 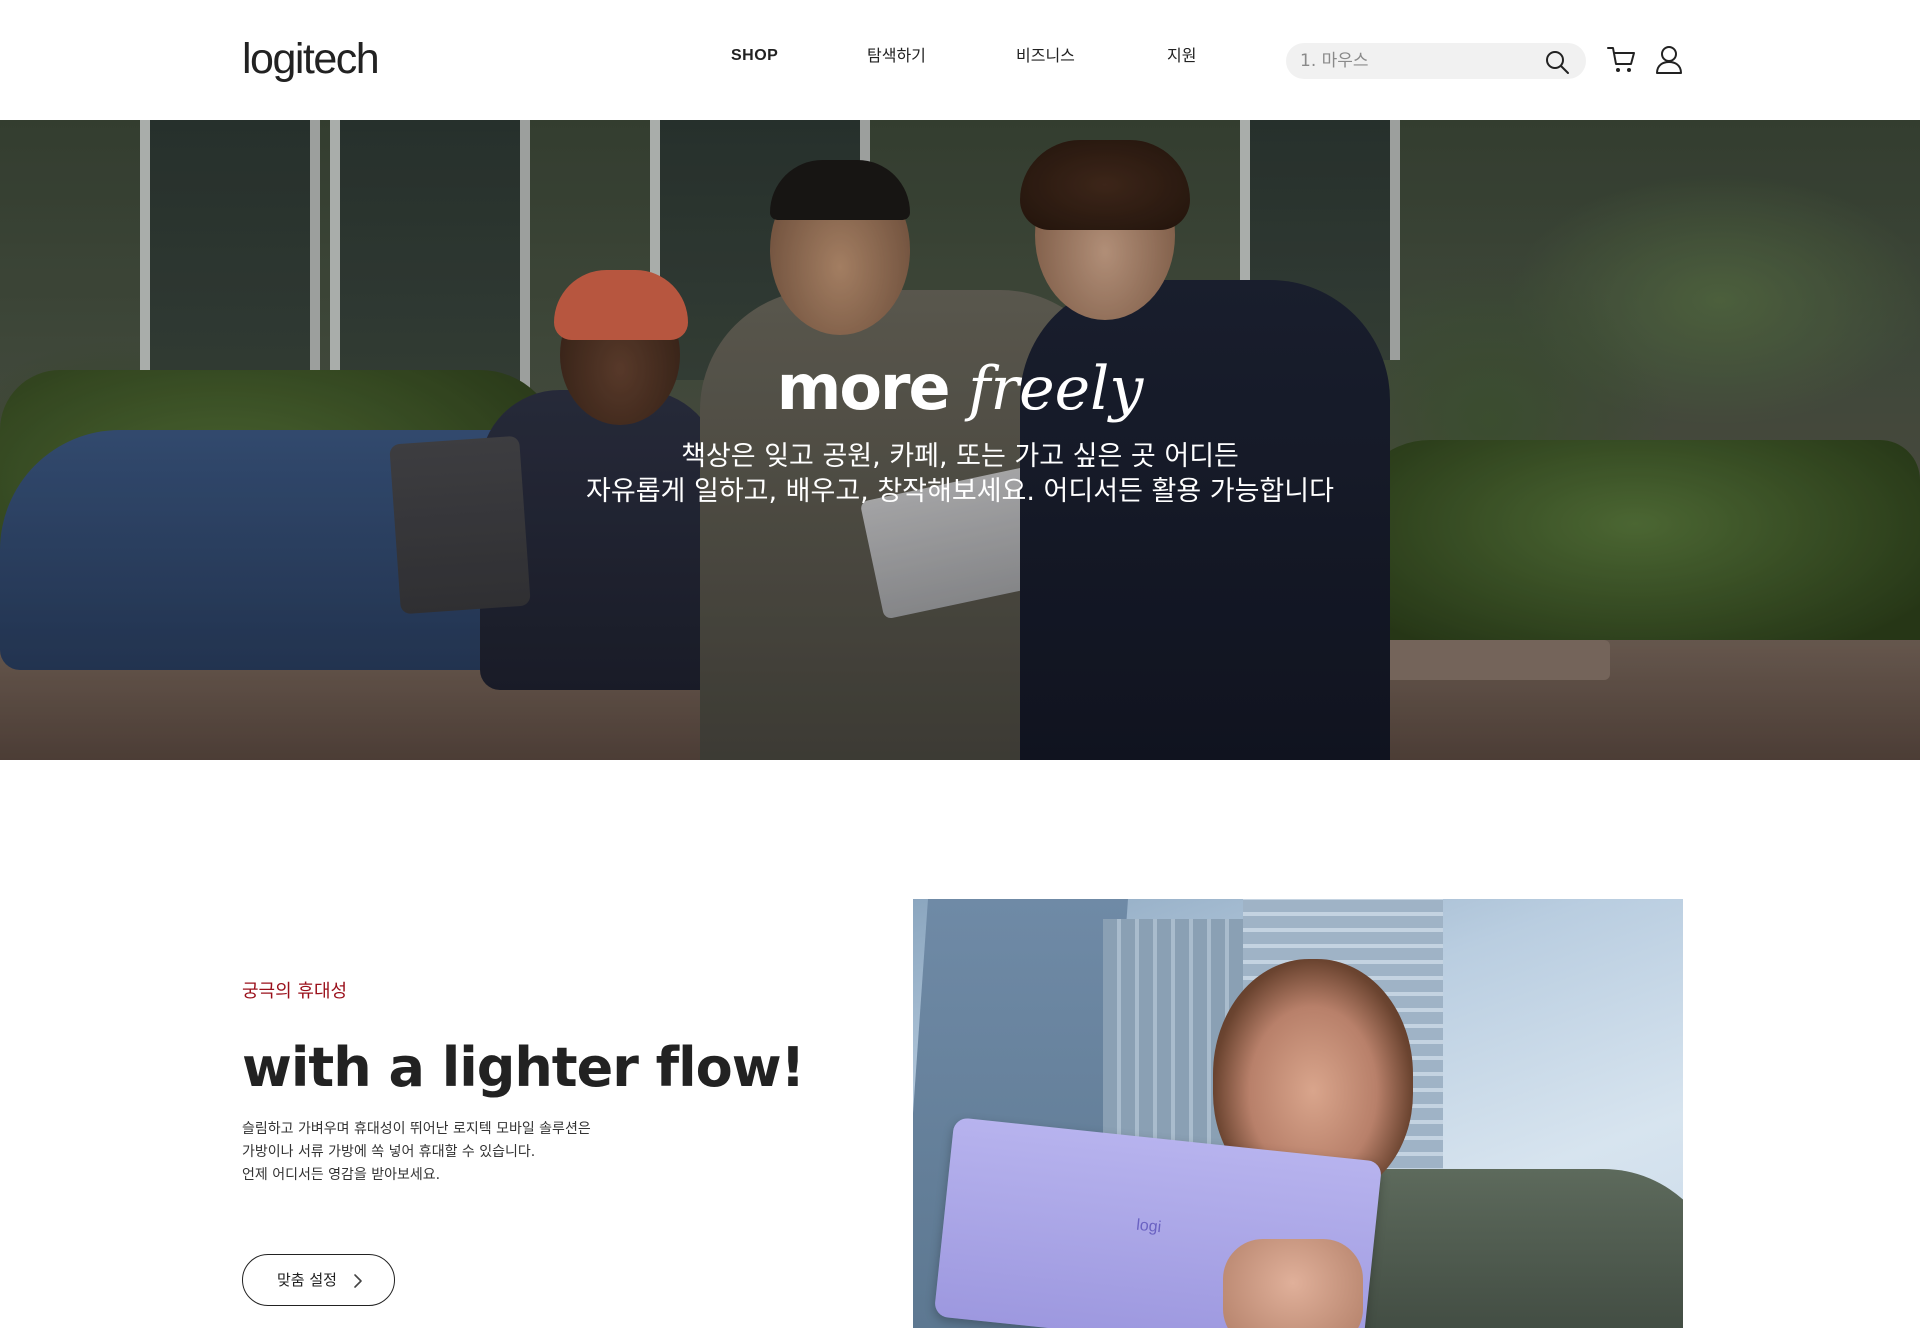 I want to click on nav-shop: SHOP, so click(x=754, y=56).